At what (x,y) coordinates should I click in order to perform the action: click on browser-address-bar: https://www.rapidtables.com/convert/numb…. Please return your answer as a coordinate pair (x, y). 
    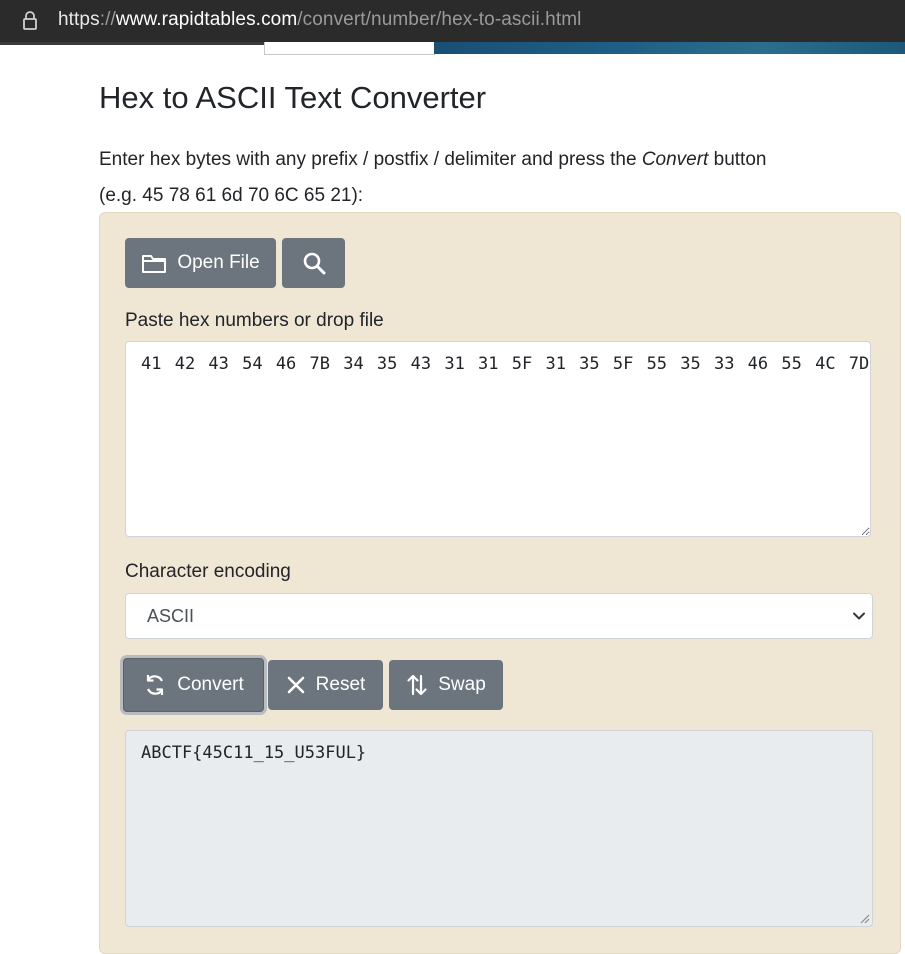
    Looking at the image, I should click on (452, 22).